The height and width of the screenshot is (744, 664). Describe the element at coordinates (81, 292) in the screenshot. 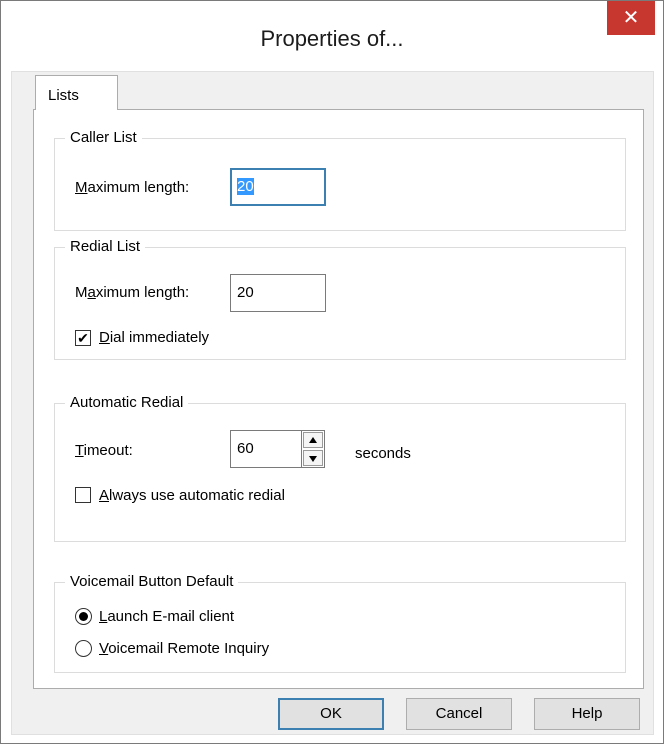

I see `redial-max-length-label-first: M` at that location.